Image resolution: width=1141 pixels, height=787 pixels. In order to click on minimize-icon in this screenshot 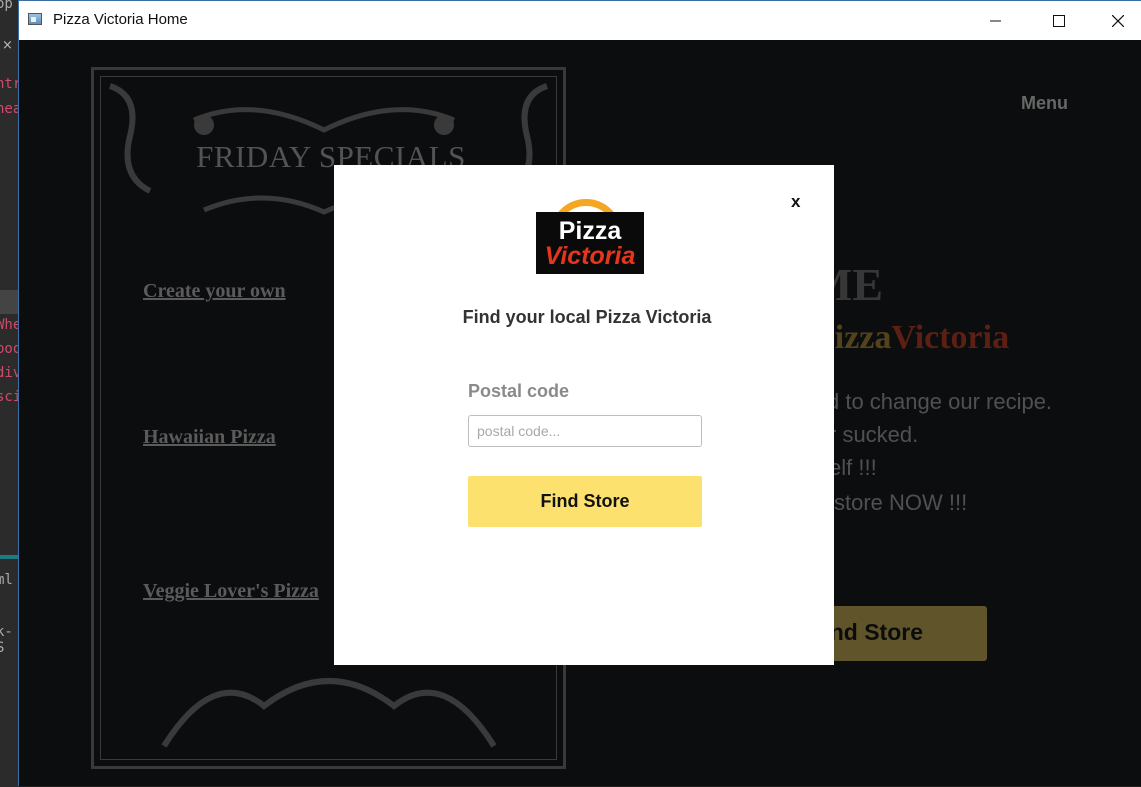, I will do `click(995, 20)`.